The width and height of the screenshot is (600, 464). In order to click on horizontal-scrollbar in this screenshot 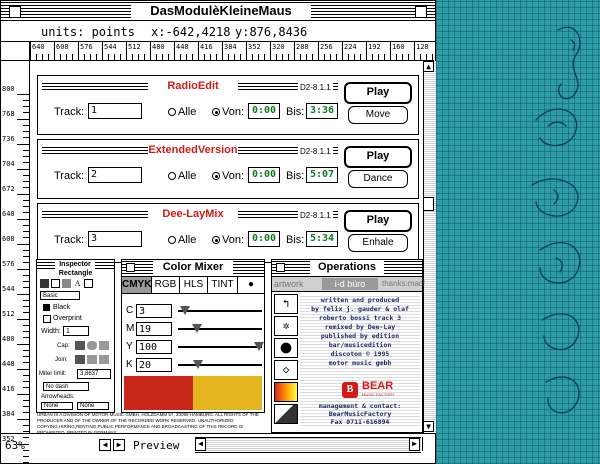, I will do `click(308, 445)`.